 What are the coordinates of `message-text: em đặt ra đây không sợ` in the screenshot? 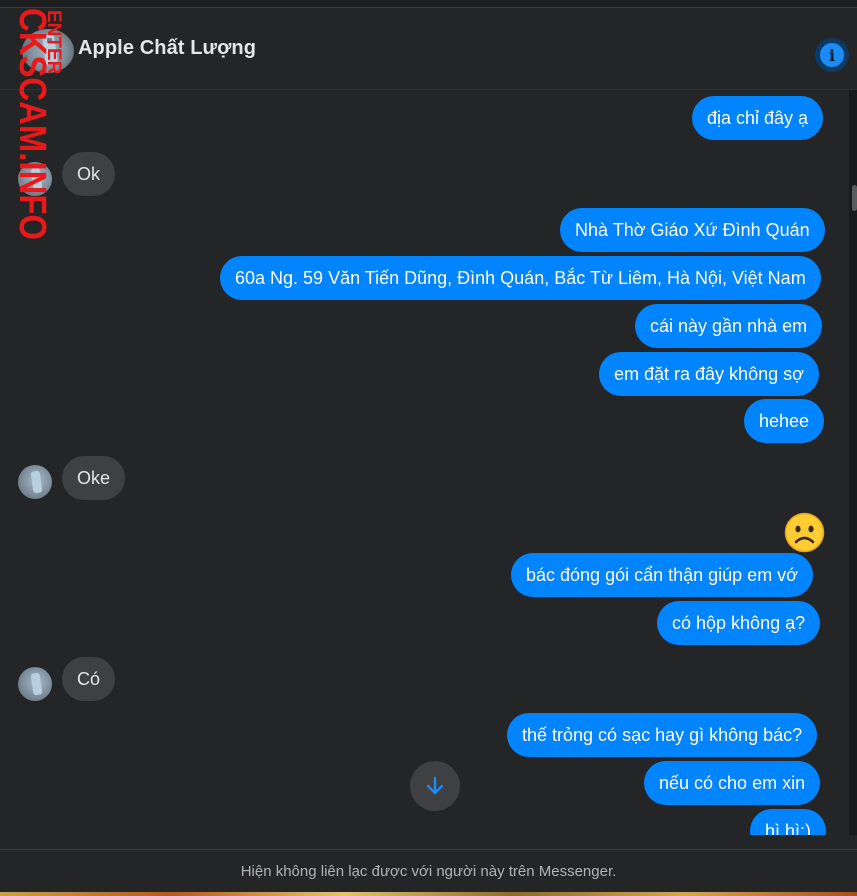 It's located at (709, 374).